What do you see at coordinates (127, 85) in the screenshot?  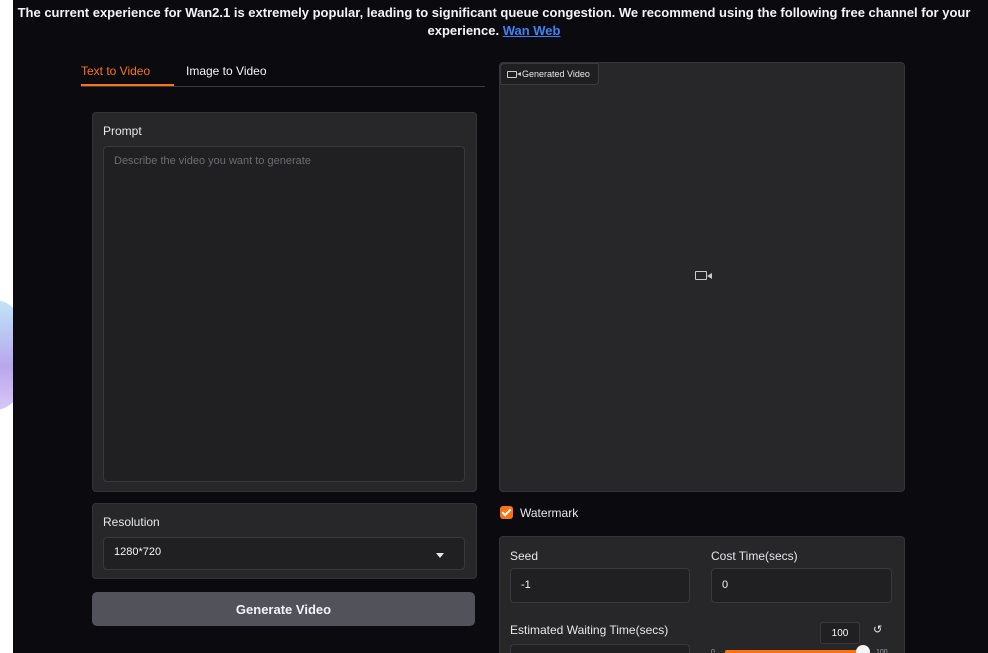 I see `active-tab-indicator` at bounding box center [127, 85].